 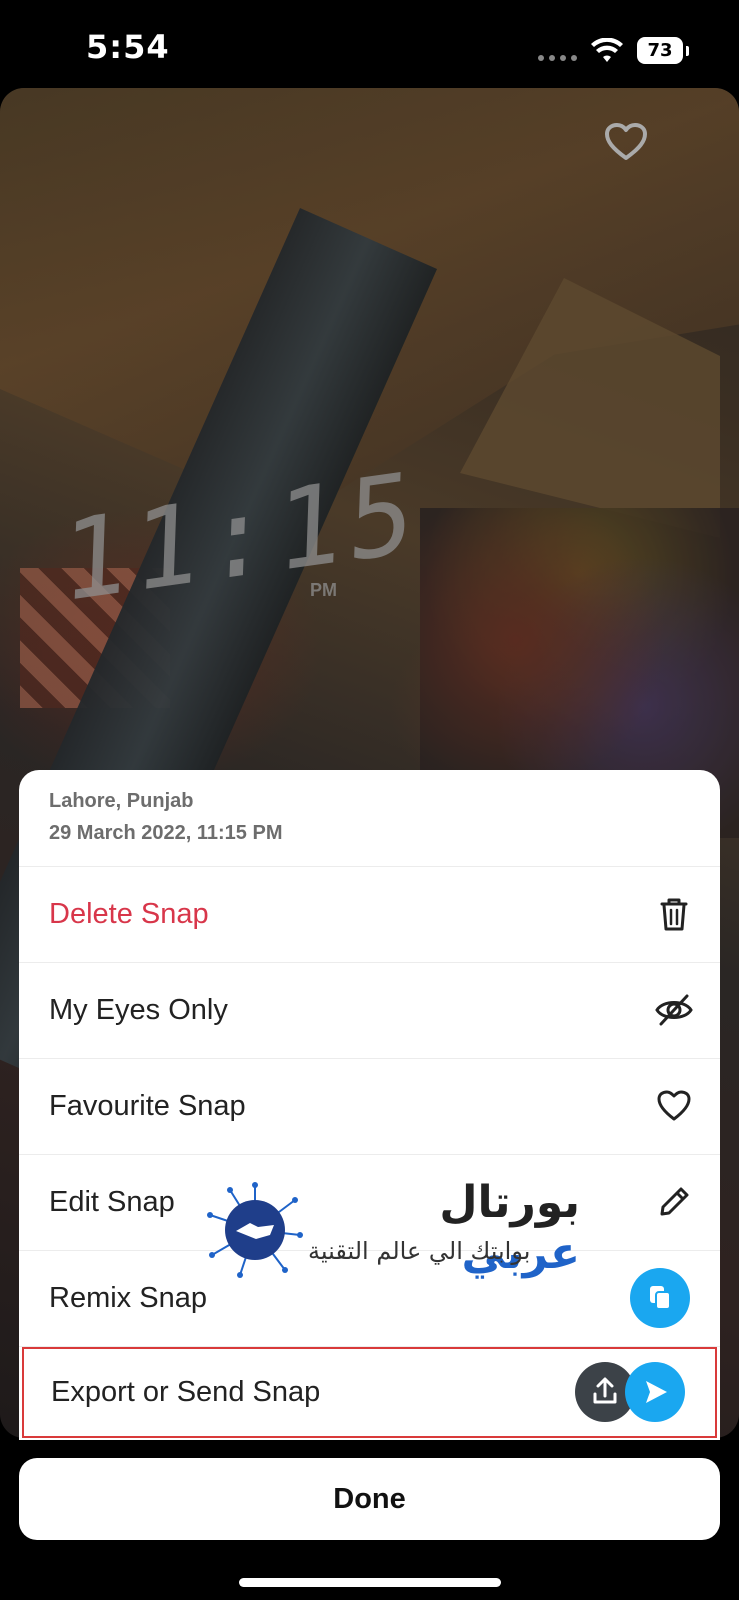 I want to click on done-button: Done, so click(x=369, y=1499).